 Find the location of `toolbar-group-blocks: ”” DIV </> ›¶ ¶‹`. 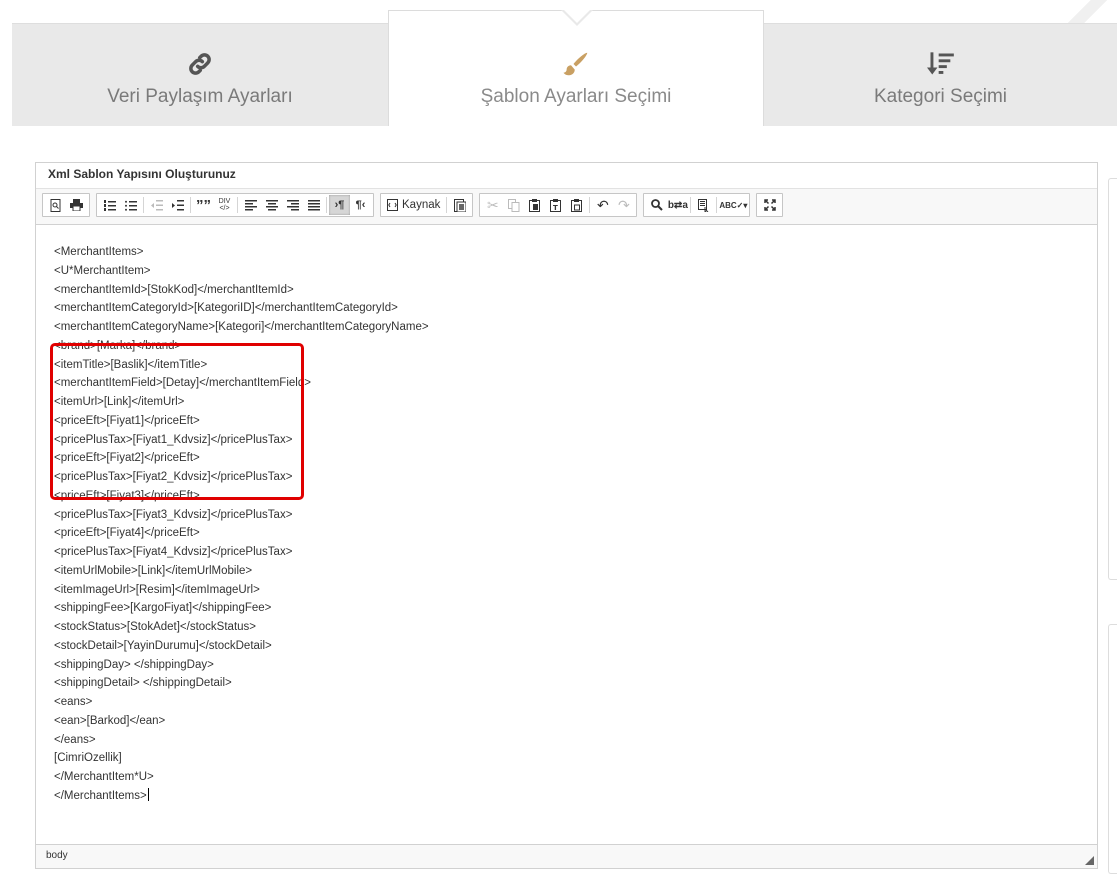

toolbar-group-blocks: ”” DIV </> ›¶ ¶‹ is located at coordinates (235, 205).